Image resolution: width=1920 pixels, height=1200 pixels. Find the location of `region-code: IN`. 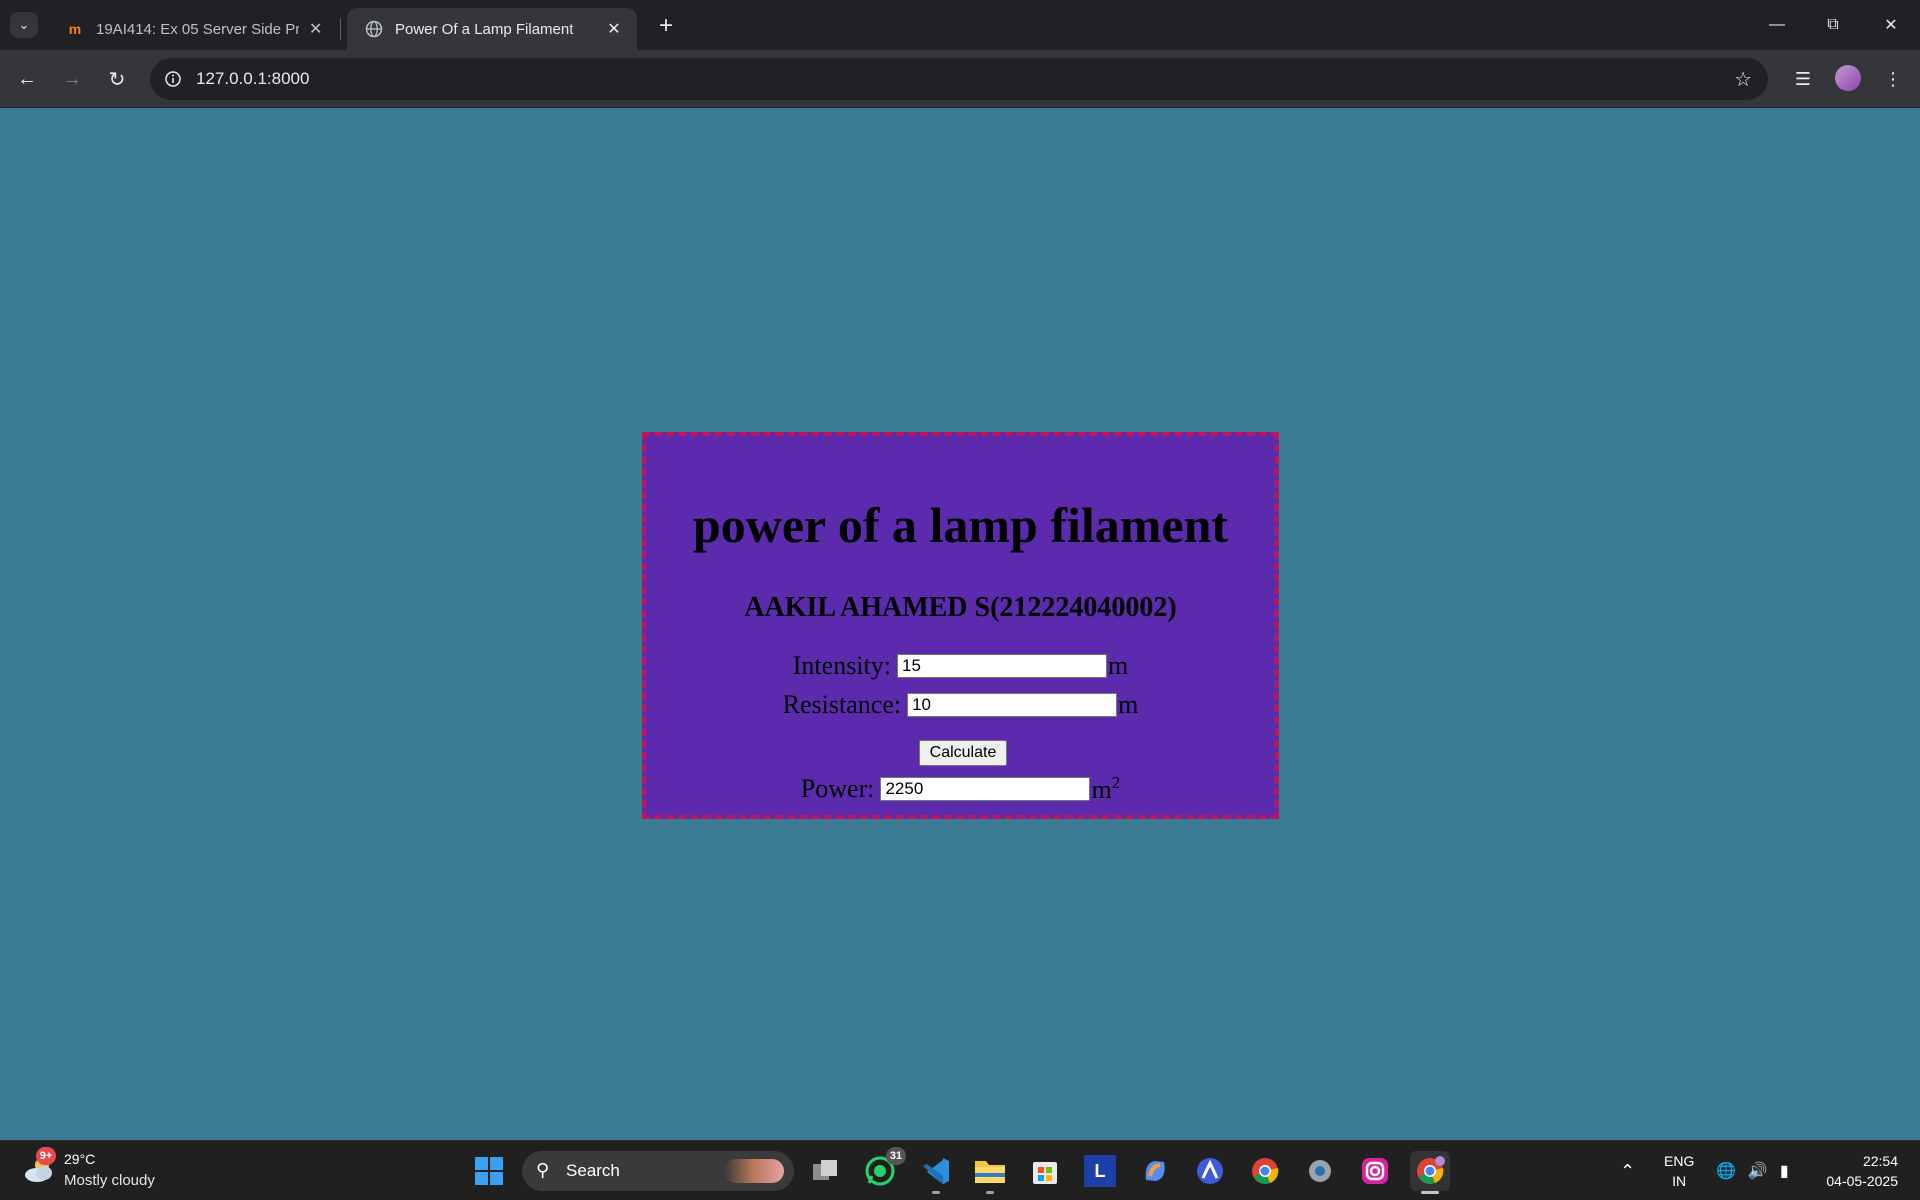

region-code: IN is located at coordinates (1679, 1181).